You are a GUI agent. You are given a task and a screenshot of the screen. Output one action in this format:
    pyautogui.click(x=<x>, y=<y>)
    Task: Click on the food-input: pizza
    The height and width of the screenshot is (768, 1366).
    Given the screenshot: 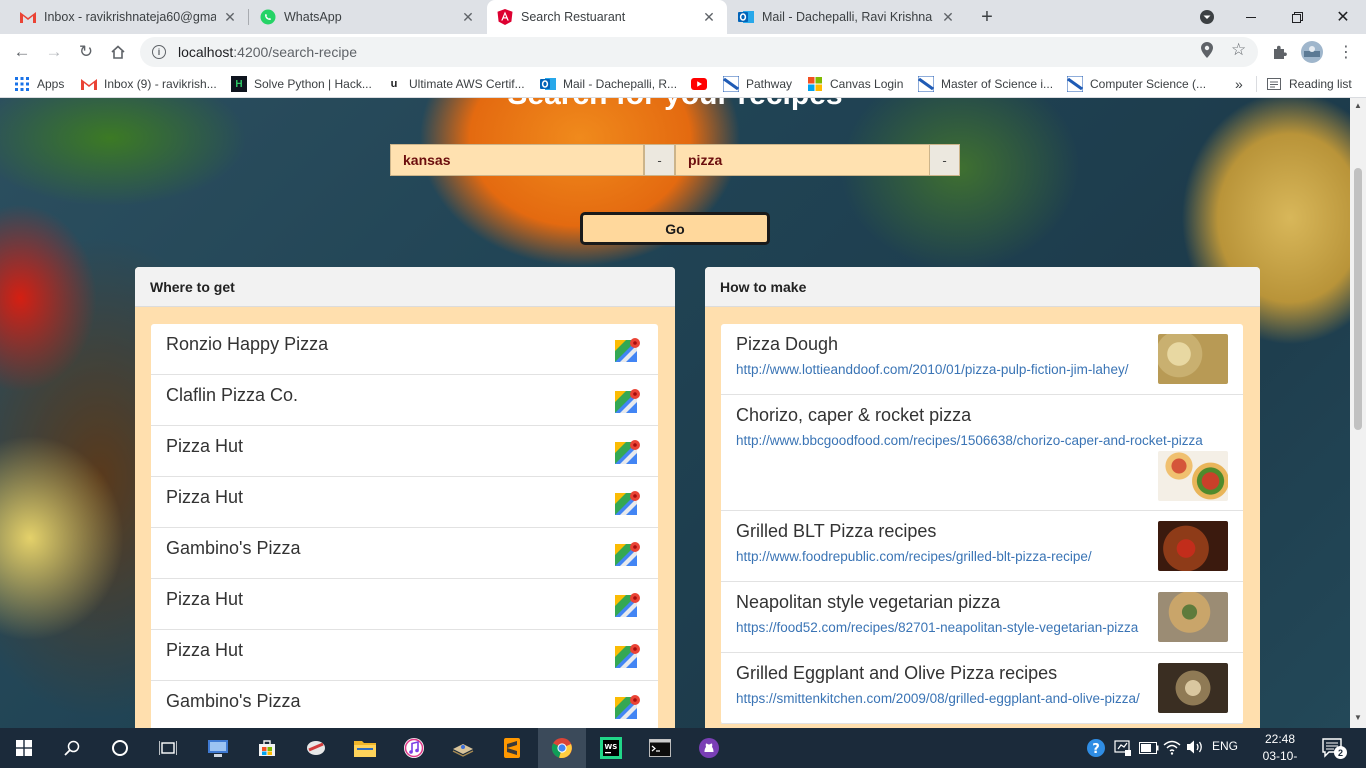 What is the action you would take?
    pyautogui.click(x=802, y=160)
    